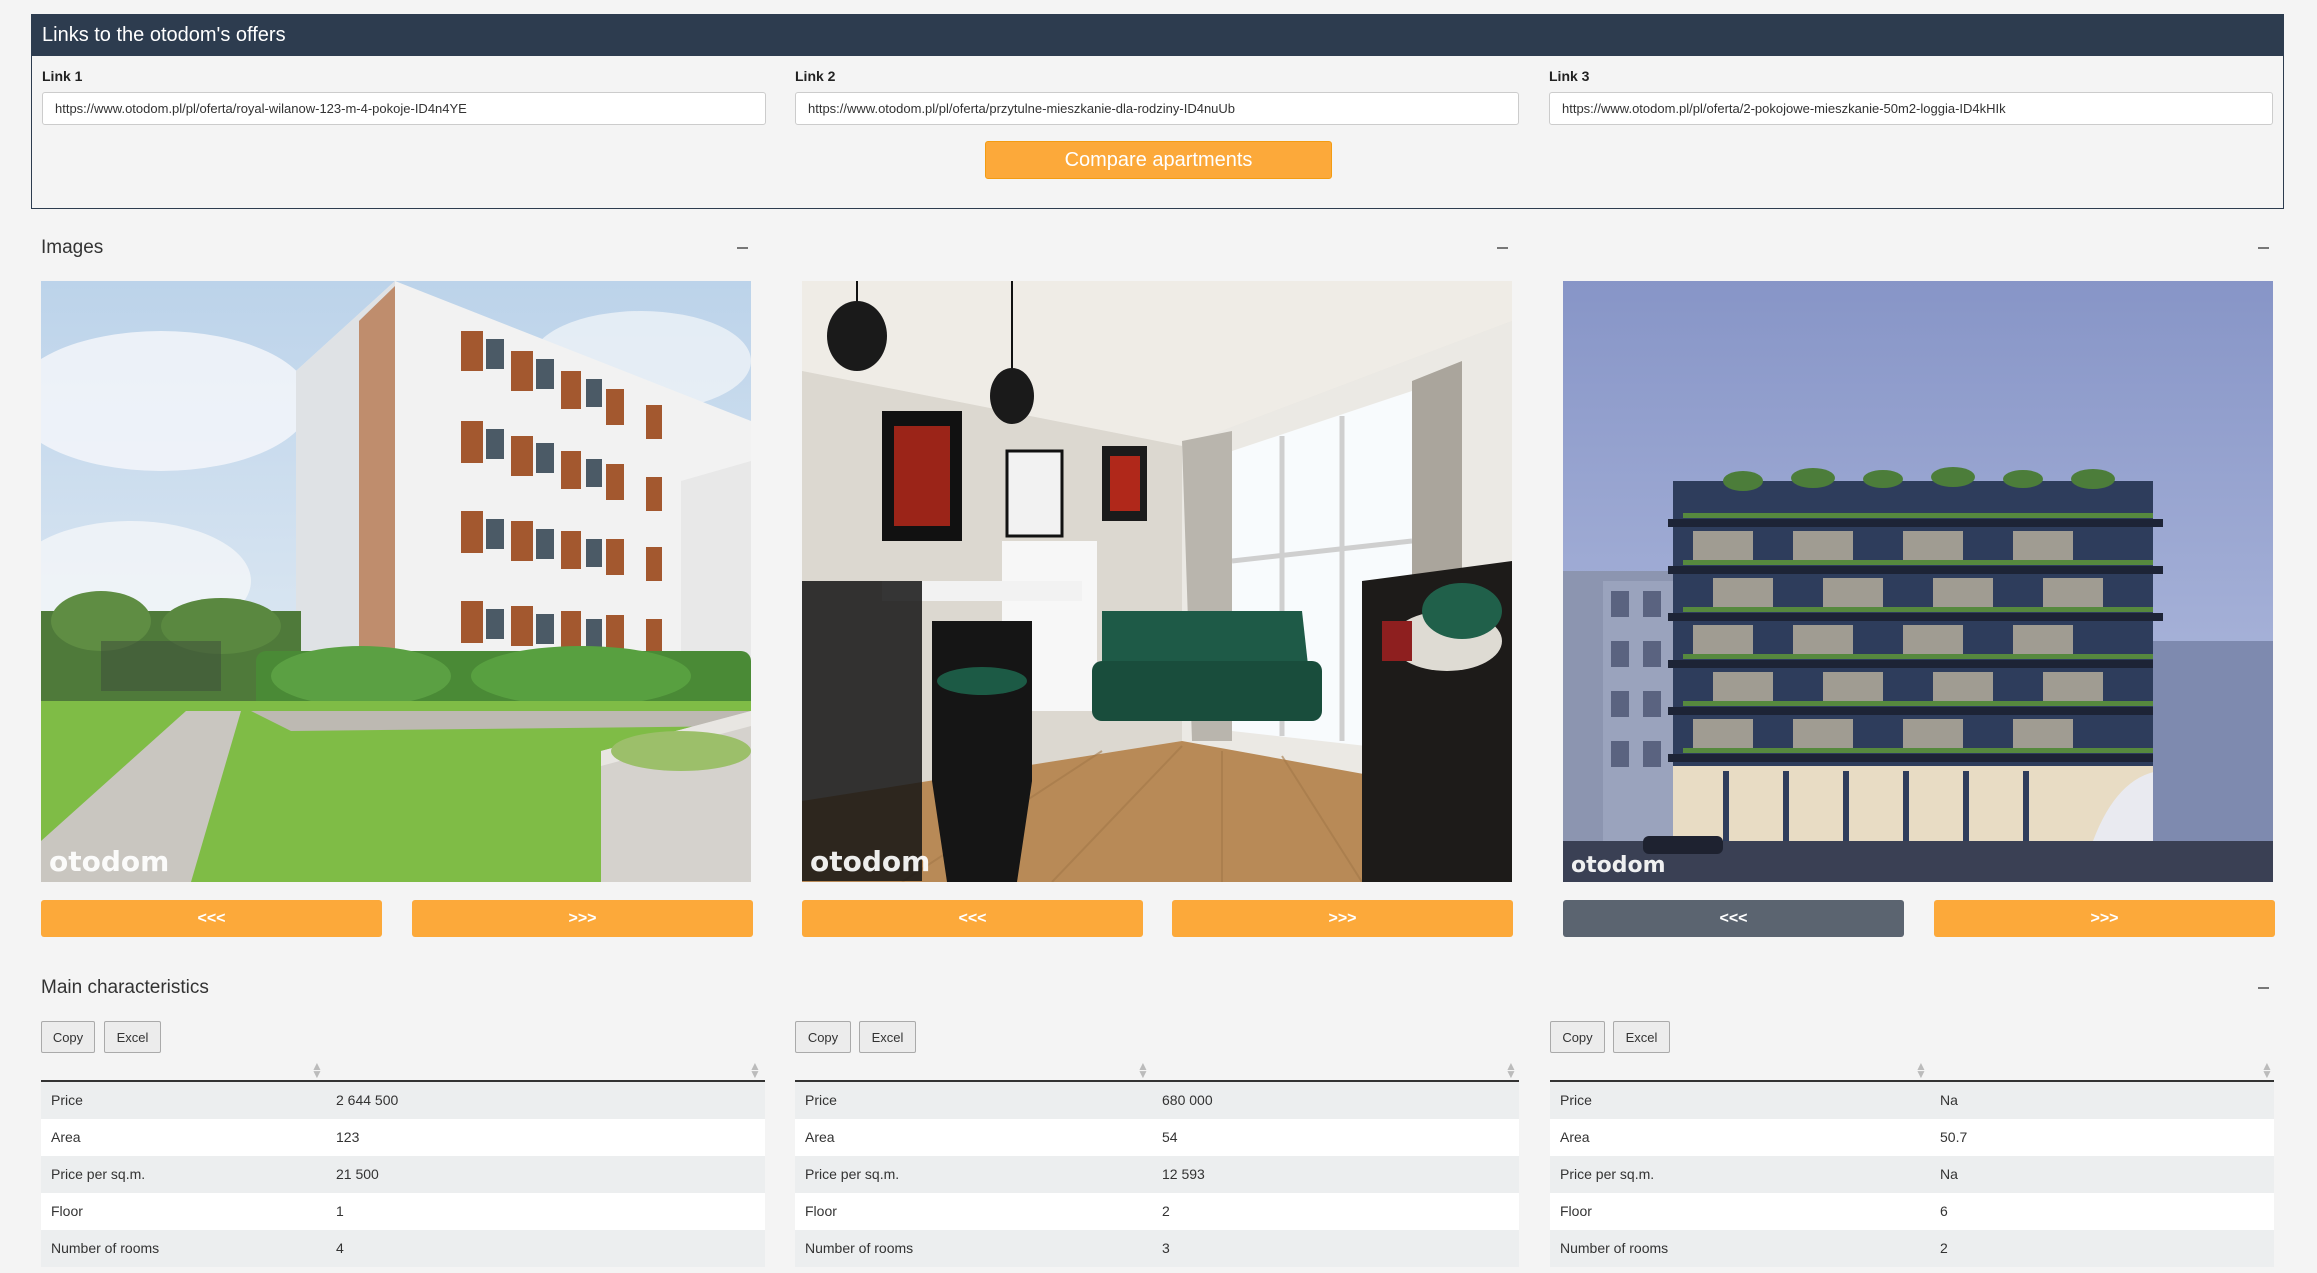 The height and width of the screenshot is (1273, 2317). Describe the element at coordinates (1918, 581) in the screenshot. I see `apartment-3-photo: otodom` at that location.